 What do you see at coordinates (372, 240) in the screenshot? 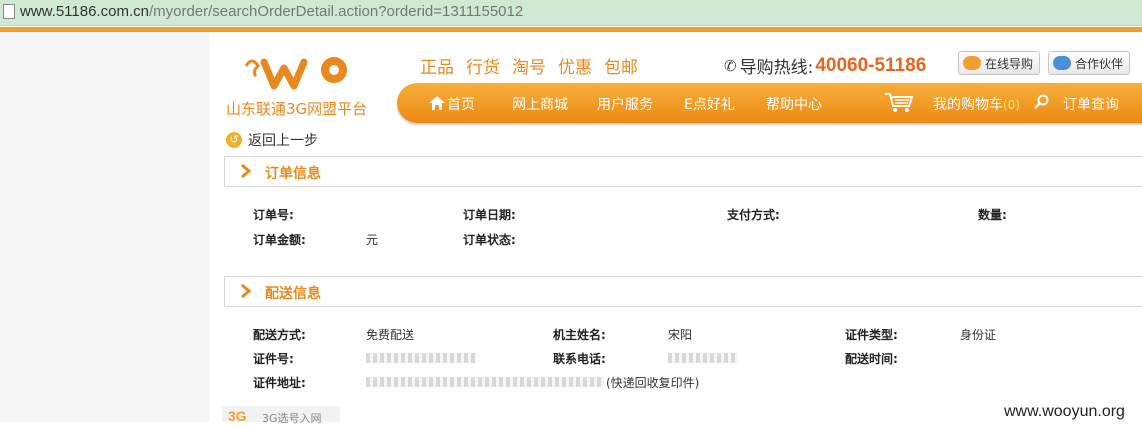
I see `amount-unit: 元` at bounding box center [372, 240].